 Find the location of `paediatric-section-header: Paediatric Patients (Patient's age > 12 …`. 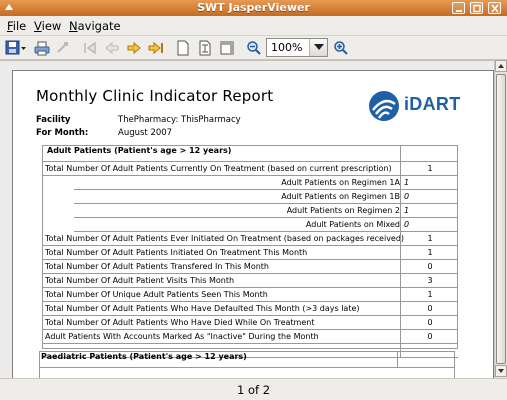

paediatric-section-header: Paediatric Patients (Patient's age > 12 … is located at coordinates (247, 359).